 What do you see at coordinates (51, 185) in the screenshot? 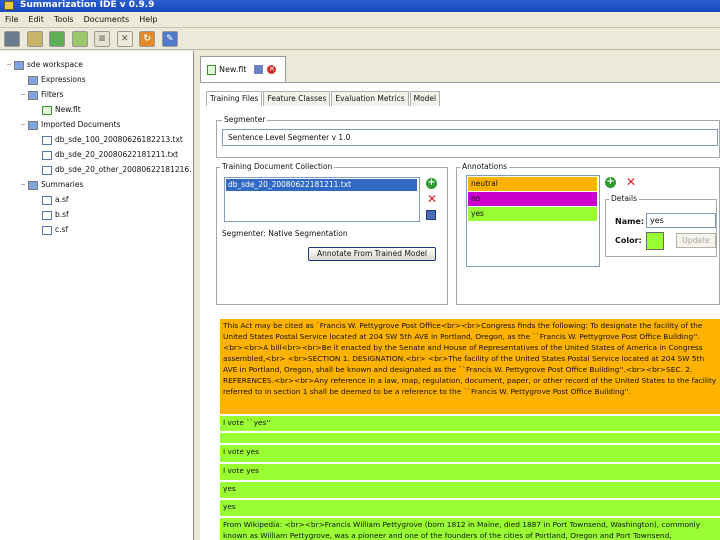
I see `tree-item: − Summaries` at bounding box center [51, 185].